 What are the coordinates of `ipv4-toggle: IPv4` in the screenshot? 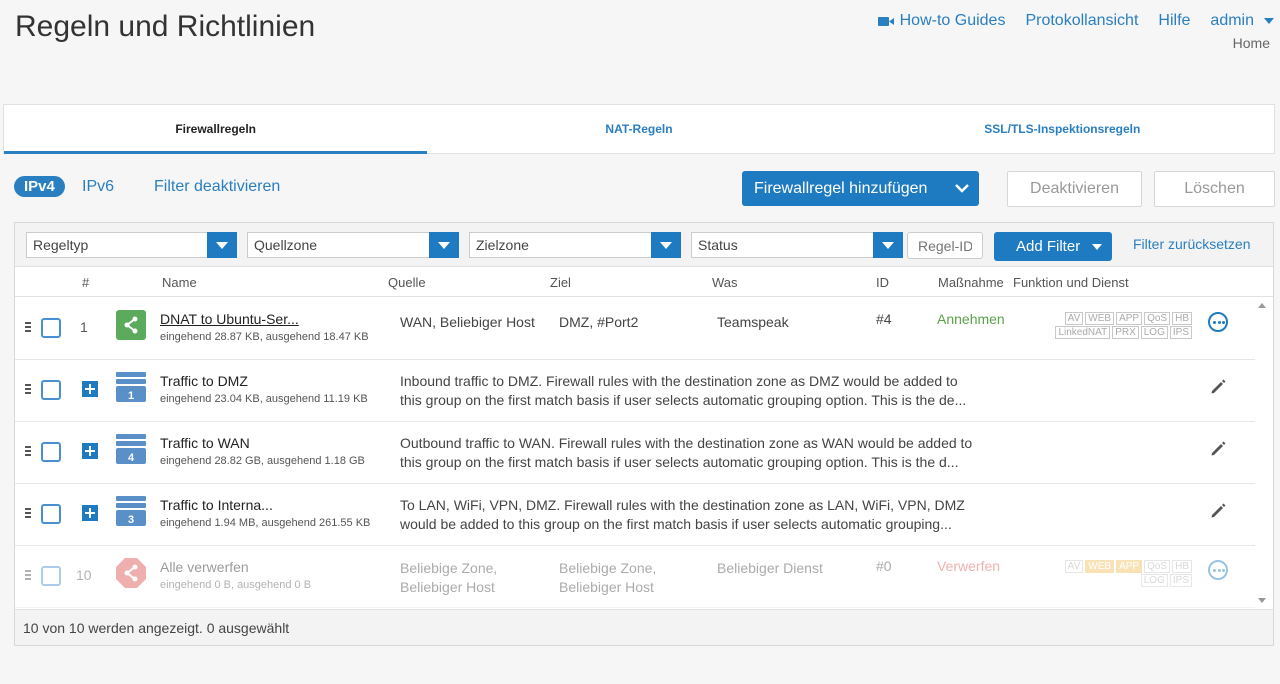 It's located at (39, 186).